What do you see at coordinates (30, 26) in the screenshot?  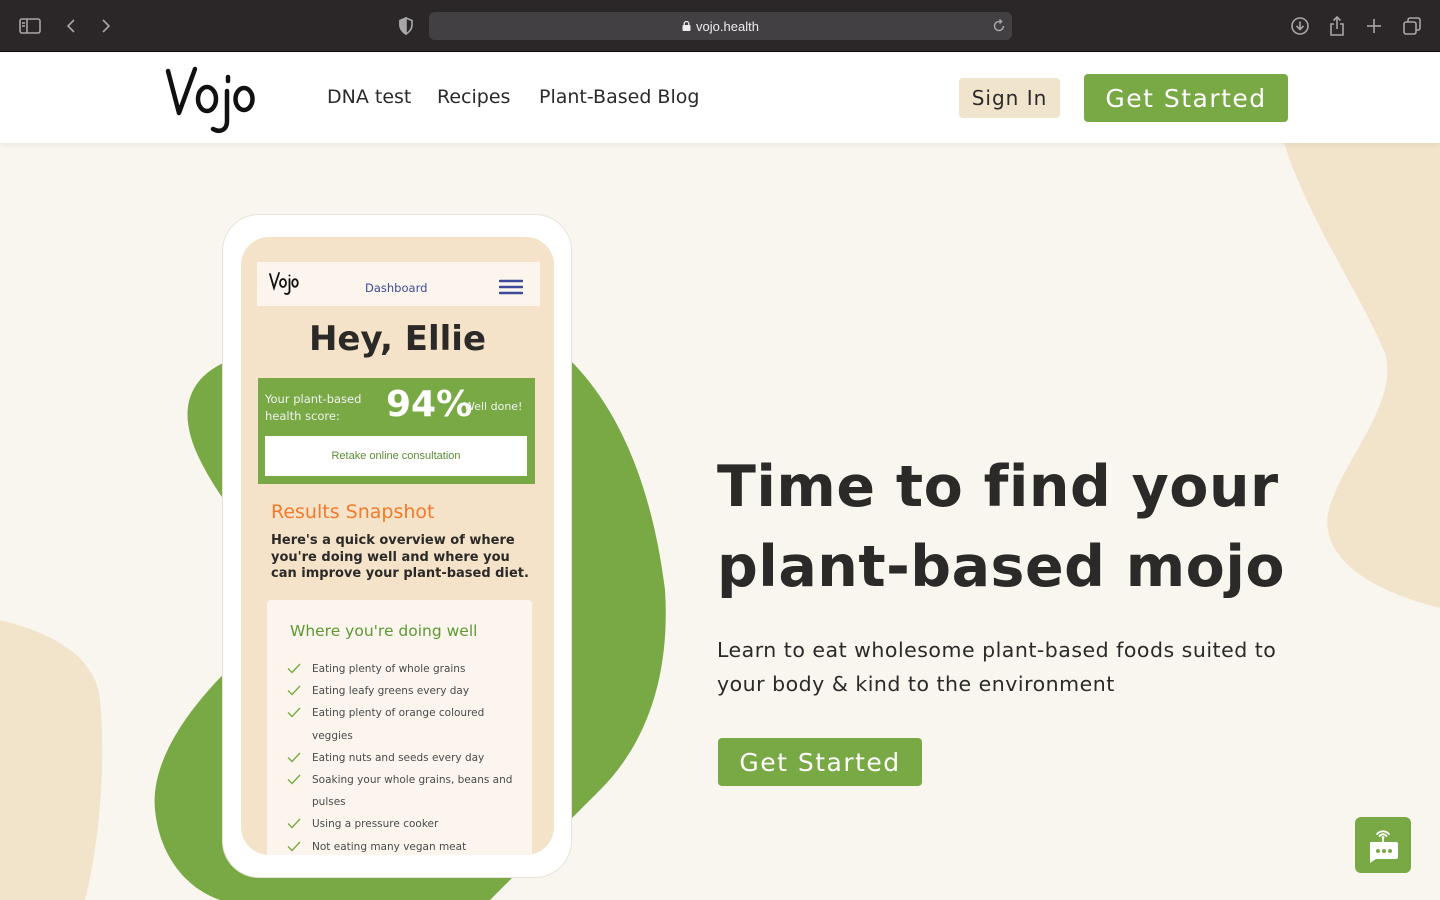 I see `sidebar-icon` at bounding box center [30, 26].